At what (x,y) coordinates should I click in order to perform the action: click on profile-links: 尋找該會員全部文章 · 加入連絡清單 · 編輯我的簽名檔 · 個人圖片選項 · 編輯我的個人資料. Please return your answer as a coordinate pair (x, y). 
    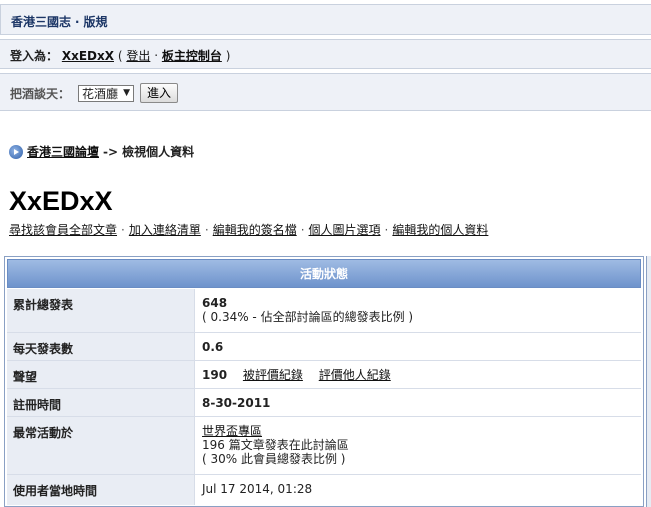
    Looking at the image, I should click on (248, 229).